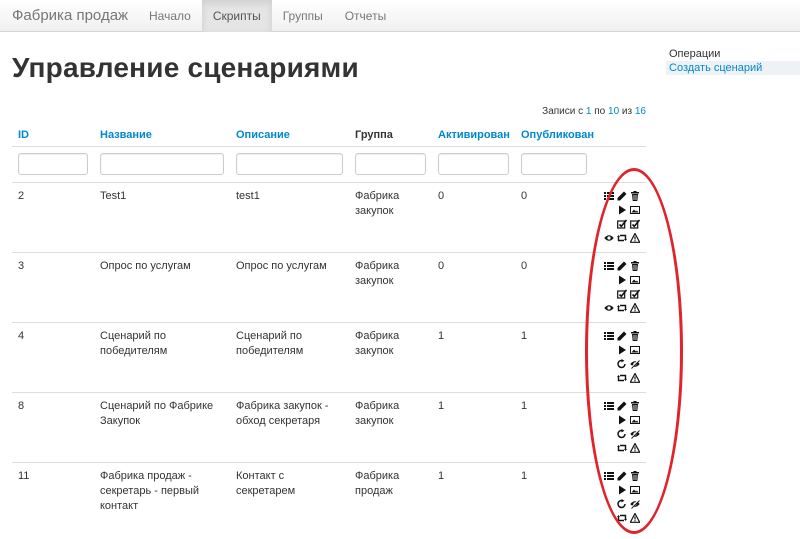 The width and height of the screenshot is (800, 539). What do you see at coordinates (303, 16) in the screenshot?
I see `nav-item-groups: Группы` at bounding box center [303, 16].